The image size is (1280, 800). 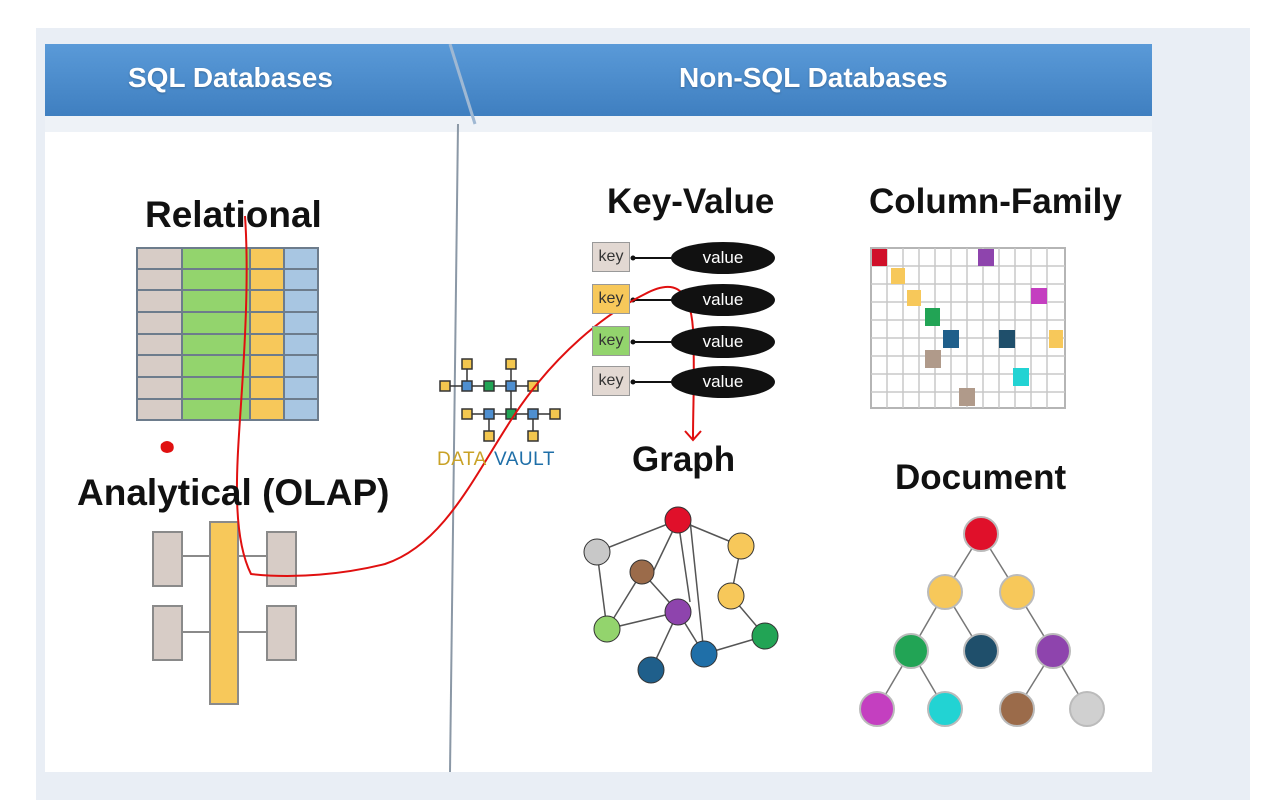 What do you see at coordinates (454, 447) in the screenshot?
I see `divider-line-lower` at bounding box center [454, 447].